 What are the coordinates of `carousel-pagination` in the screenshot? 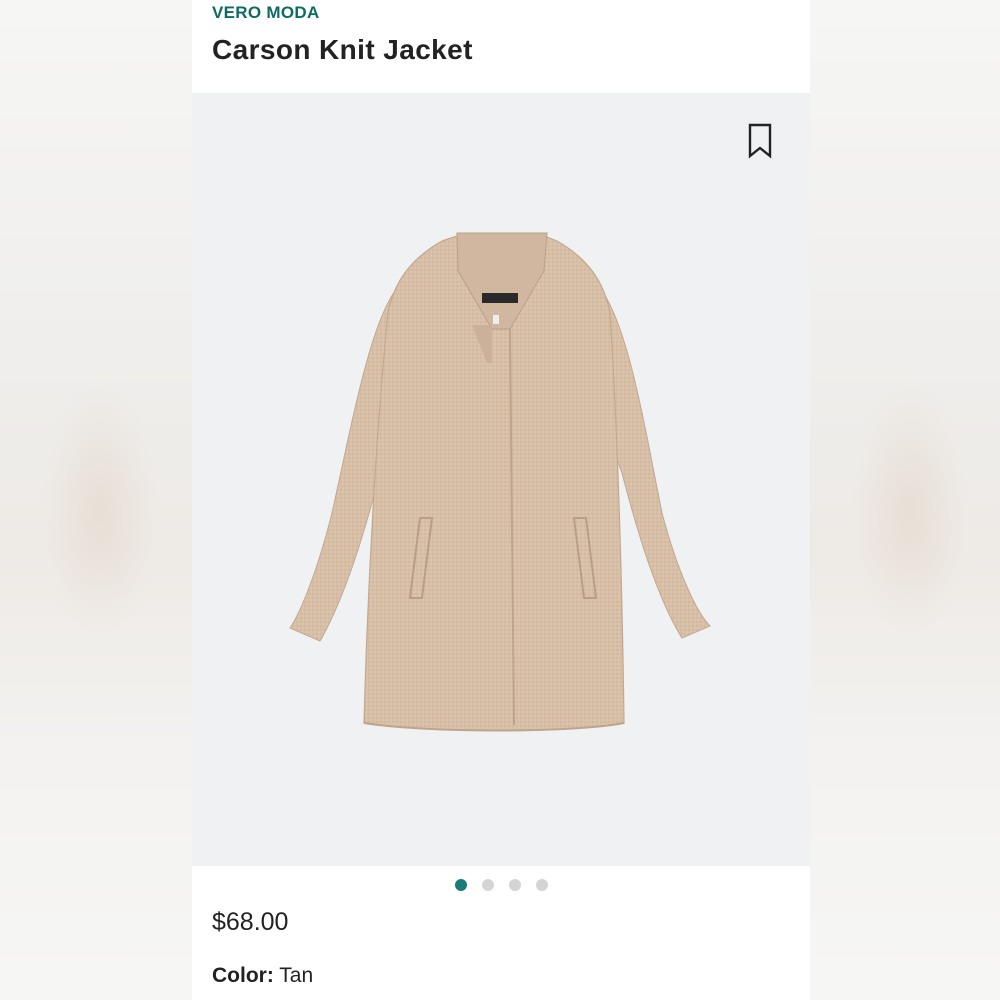 It's located at (501, 886).